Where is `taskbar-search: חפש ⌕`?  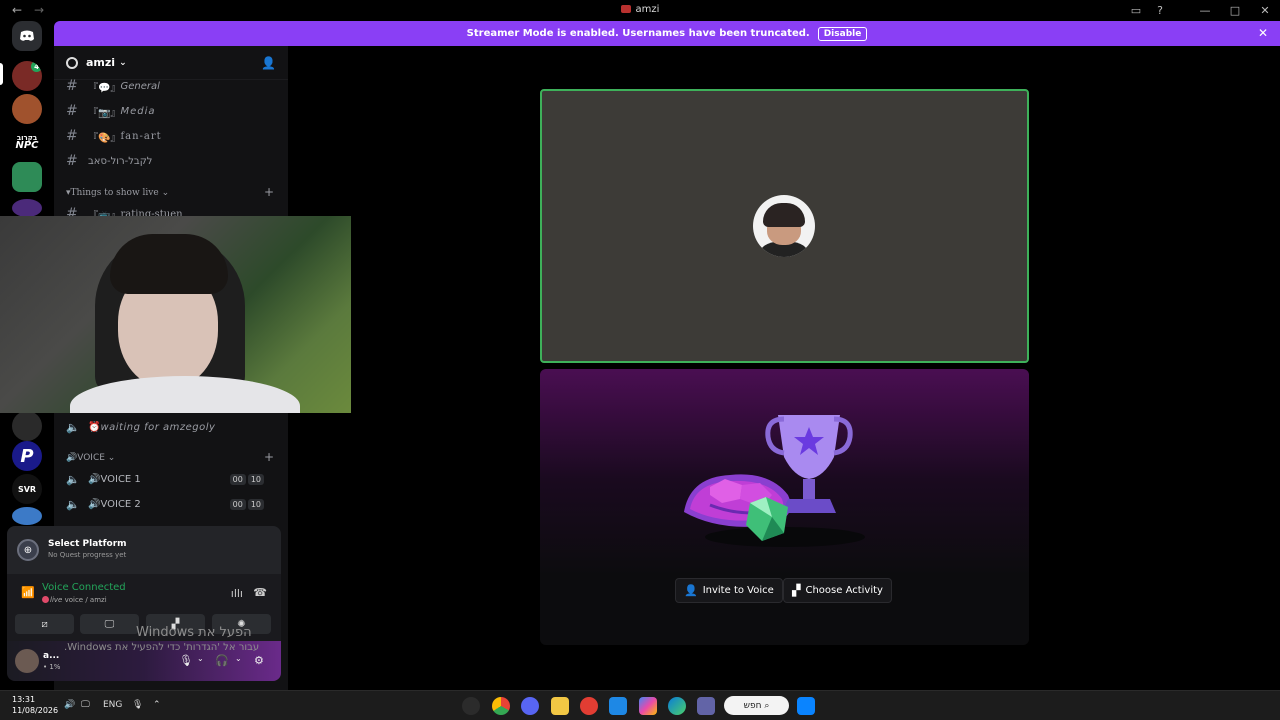
taskbar-search: חפש ⌕ is located at coordinates (756, 705).